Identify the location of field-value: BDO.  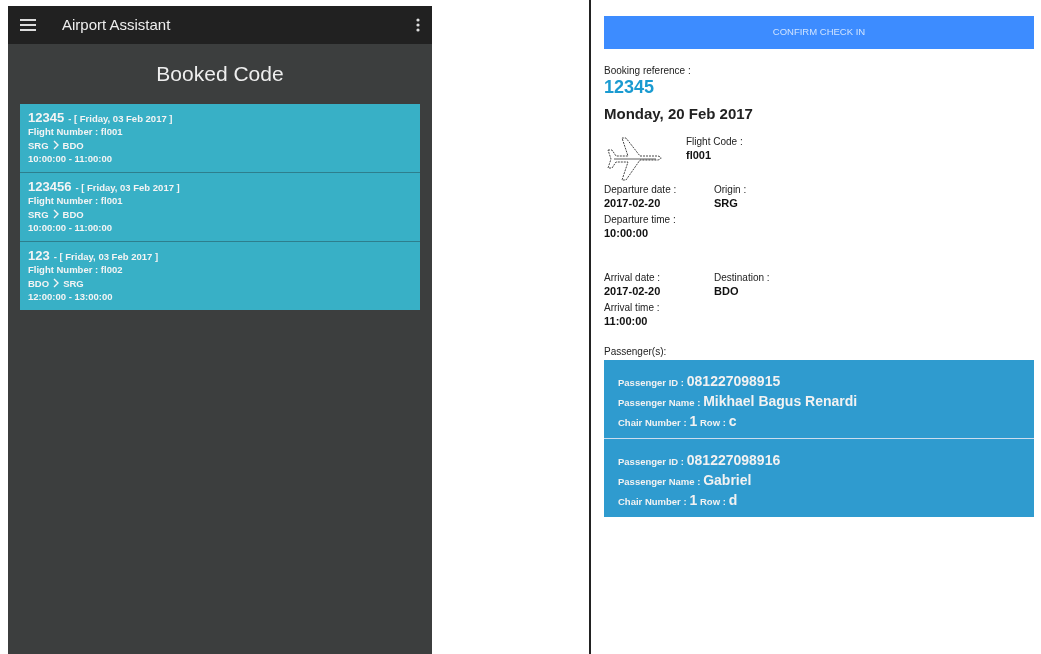
(727, 290).